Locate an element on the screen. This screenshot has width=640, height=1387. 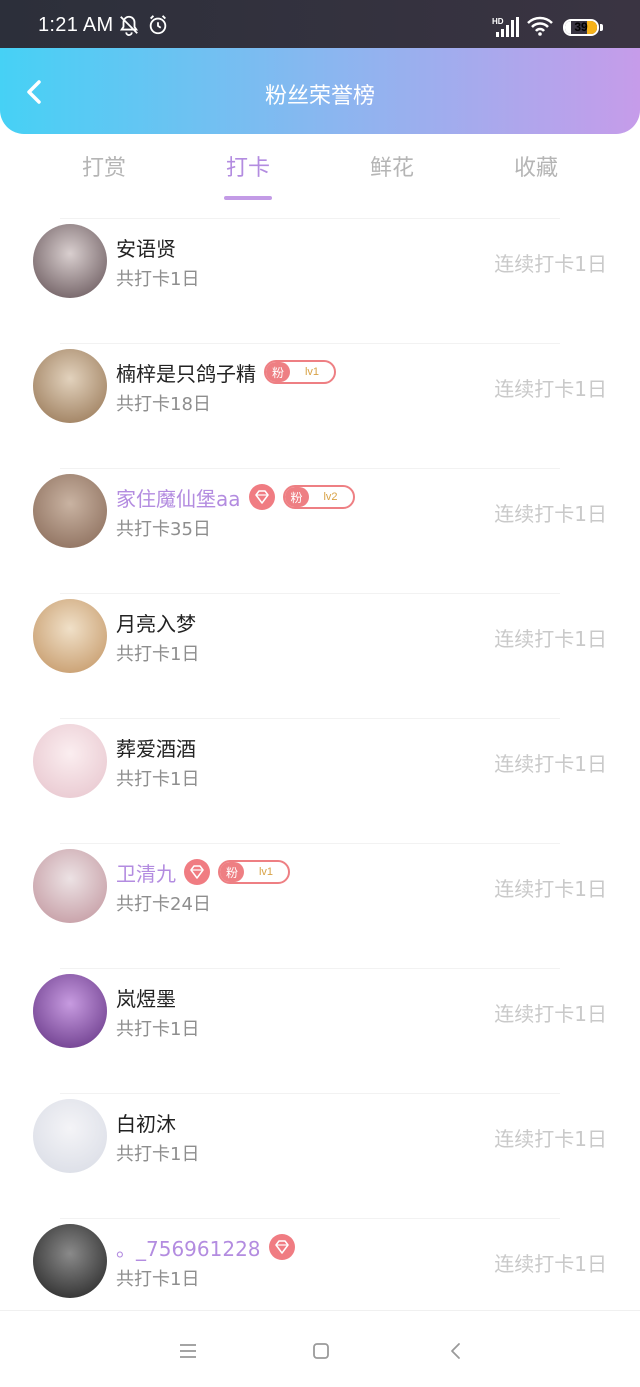
fan-level: lv2 is located at coordinates (330, 497).